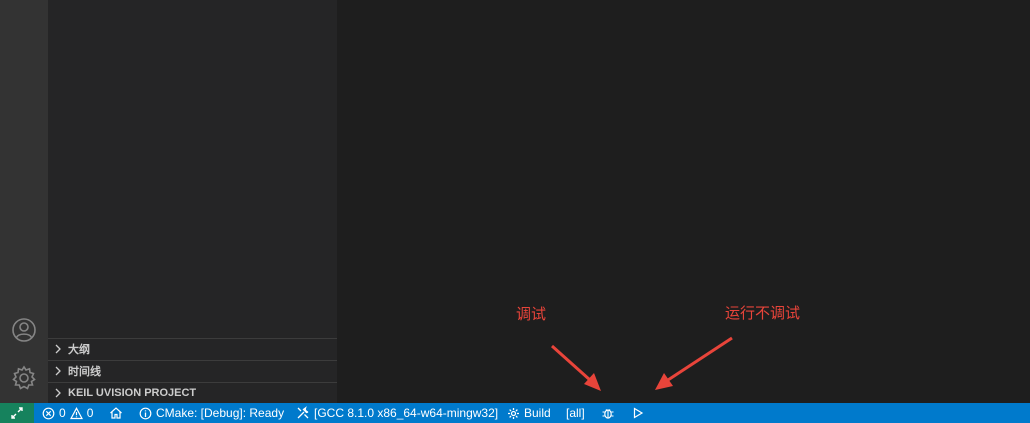 The height and width of the screenshot is (423, 1030). Describe the element at coordinates (24, 378) in the screenshot. I see `settings-gear-icon` at that location.